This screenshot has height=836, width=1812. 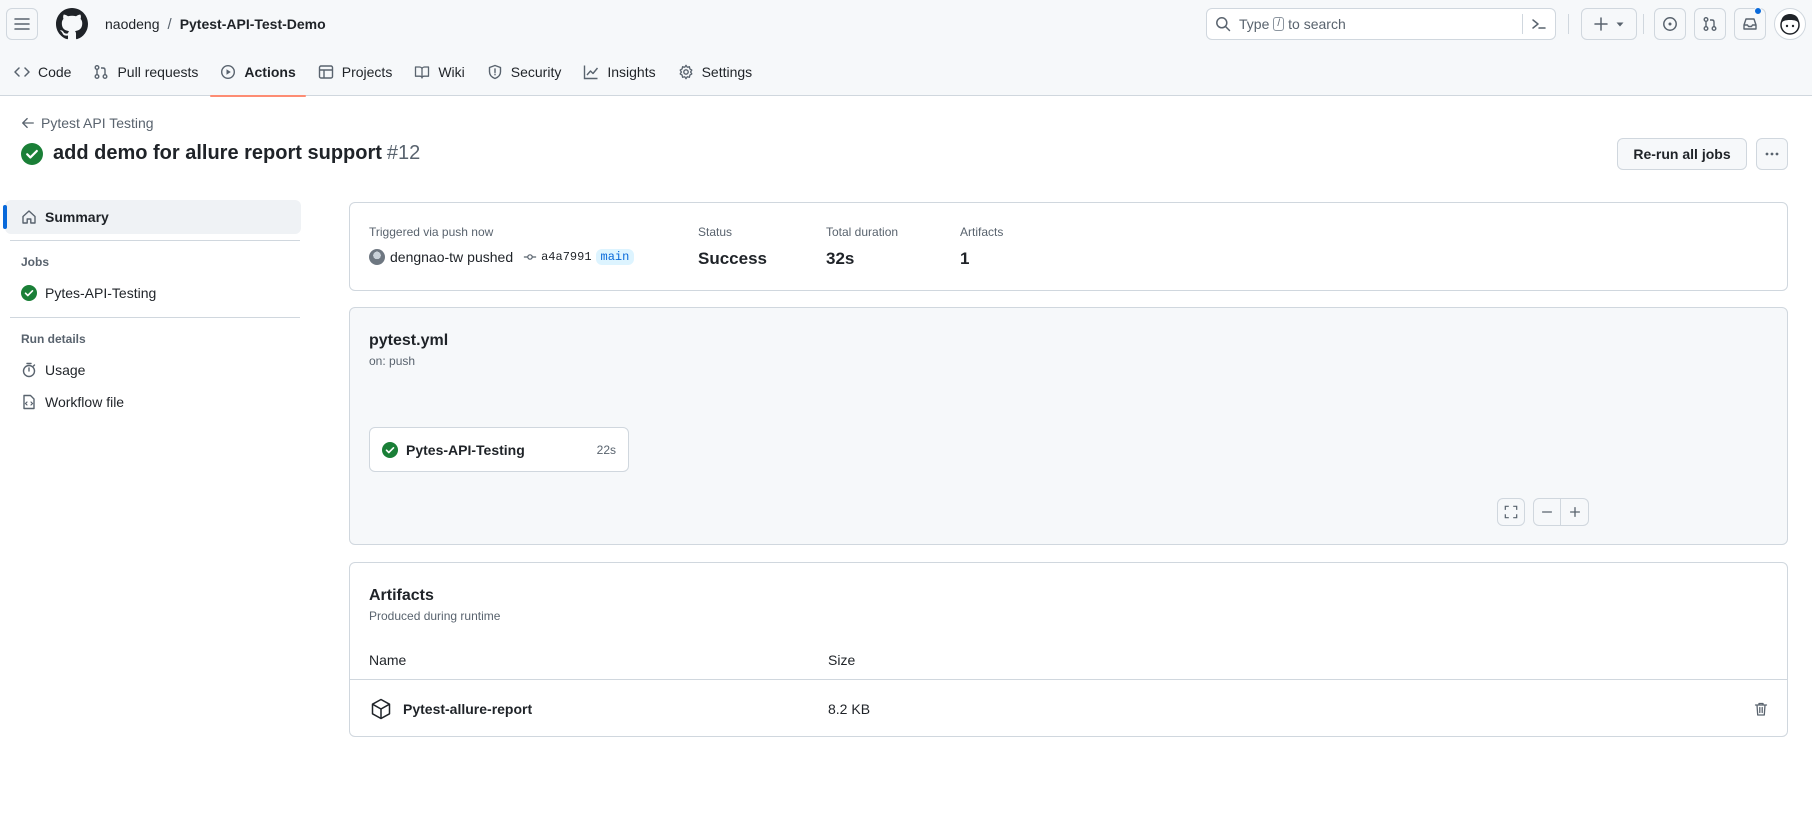 What do you see at coordinates (165, 402) in the screenshot?
I see `sidebar-item-workflow-file: Workflow file` at bounding box center [165, 402].